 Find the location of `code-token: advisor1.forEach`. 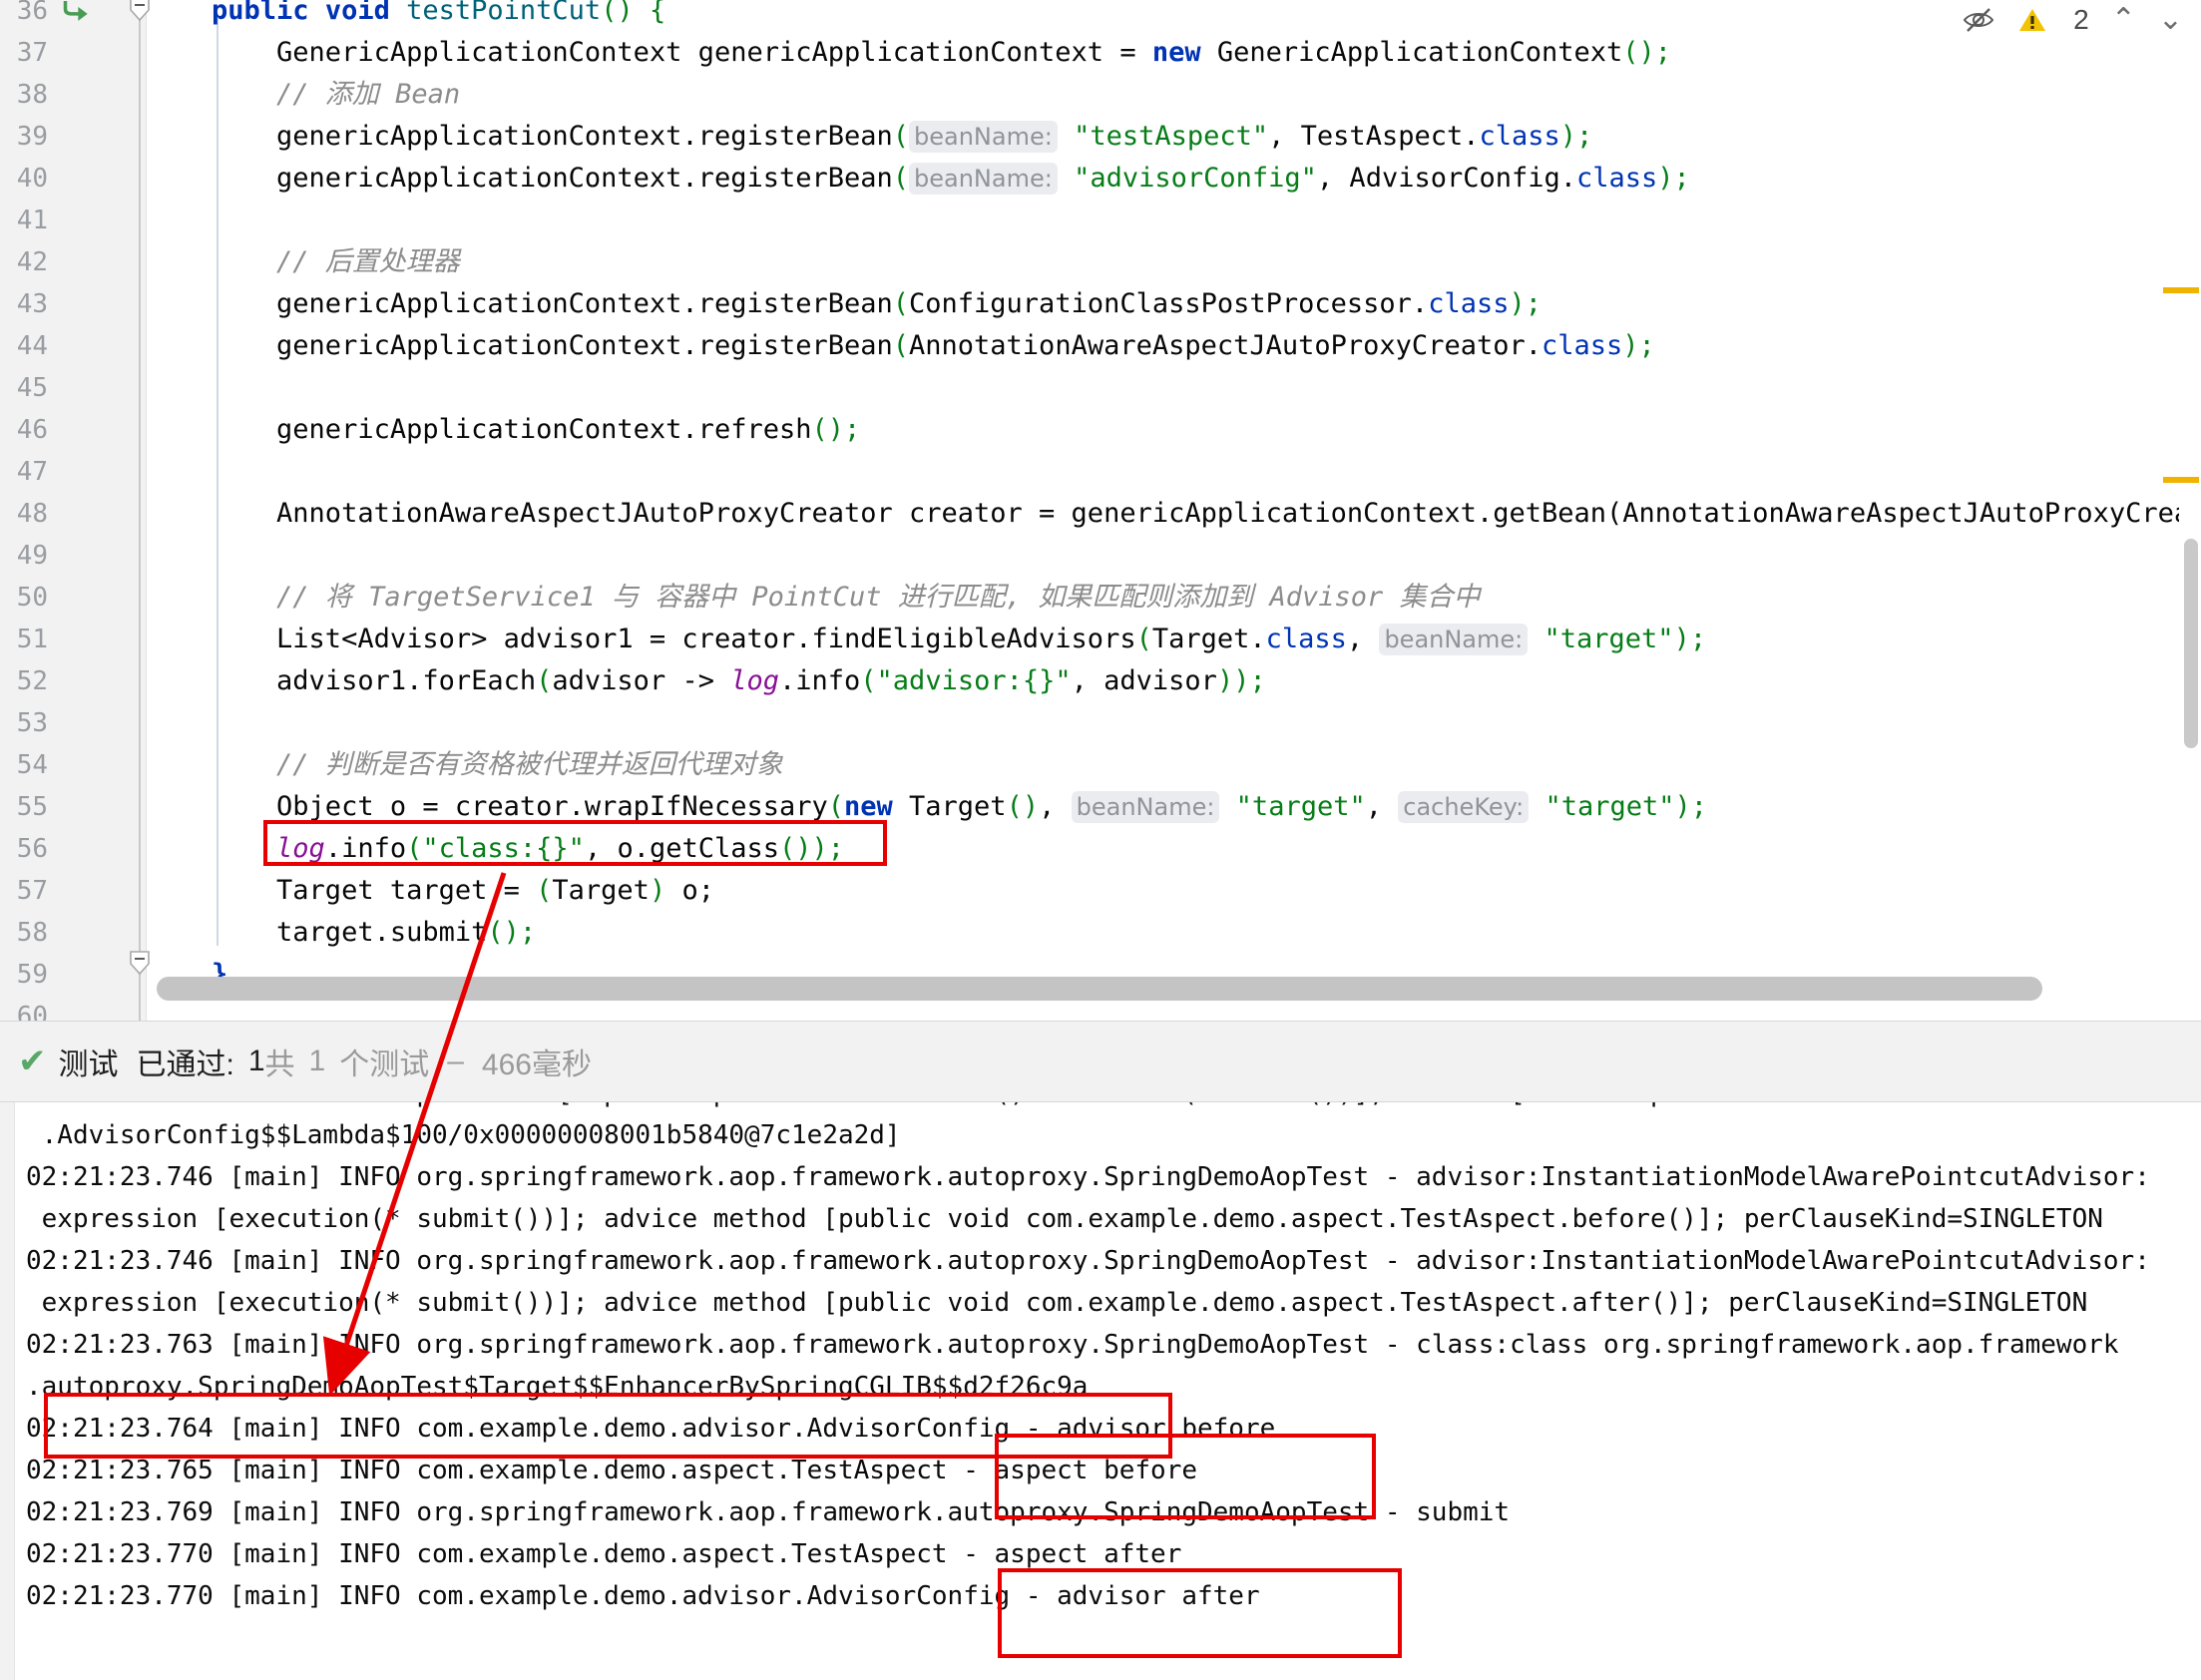

code-token: advisor1.forEach is located at coordinates (342, 680).